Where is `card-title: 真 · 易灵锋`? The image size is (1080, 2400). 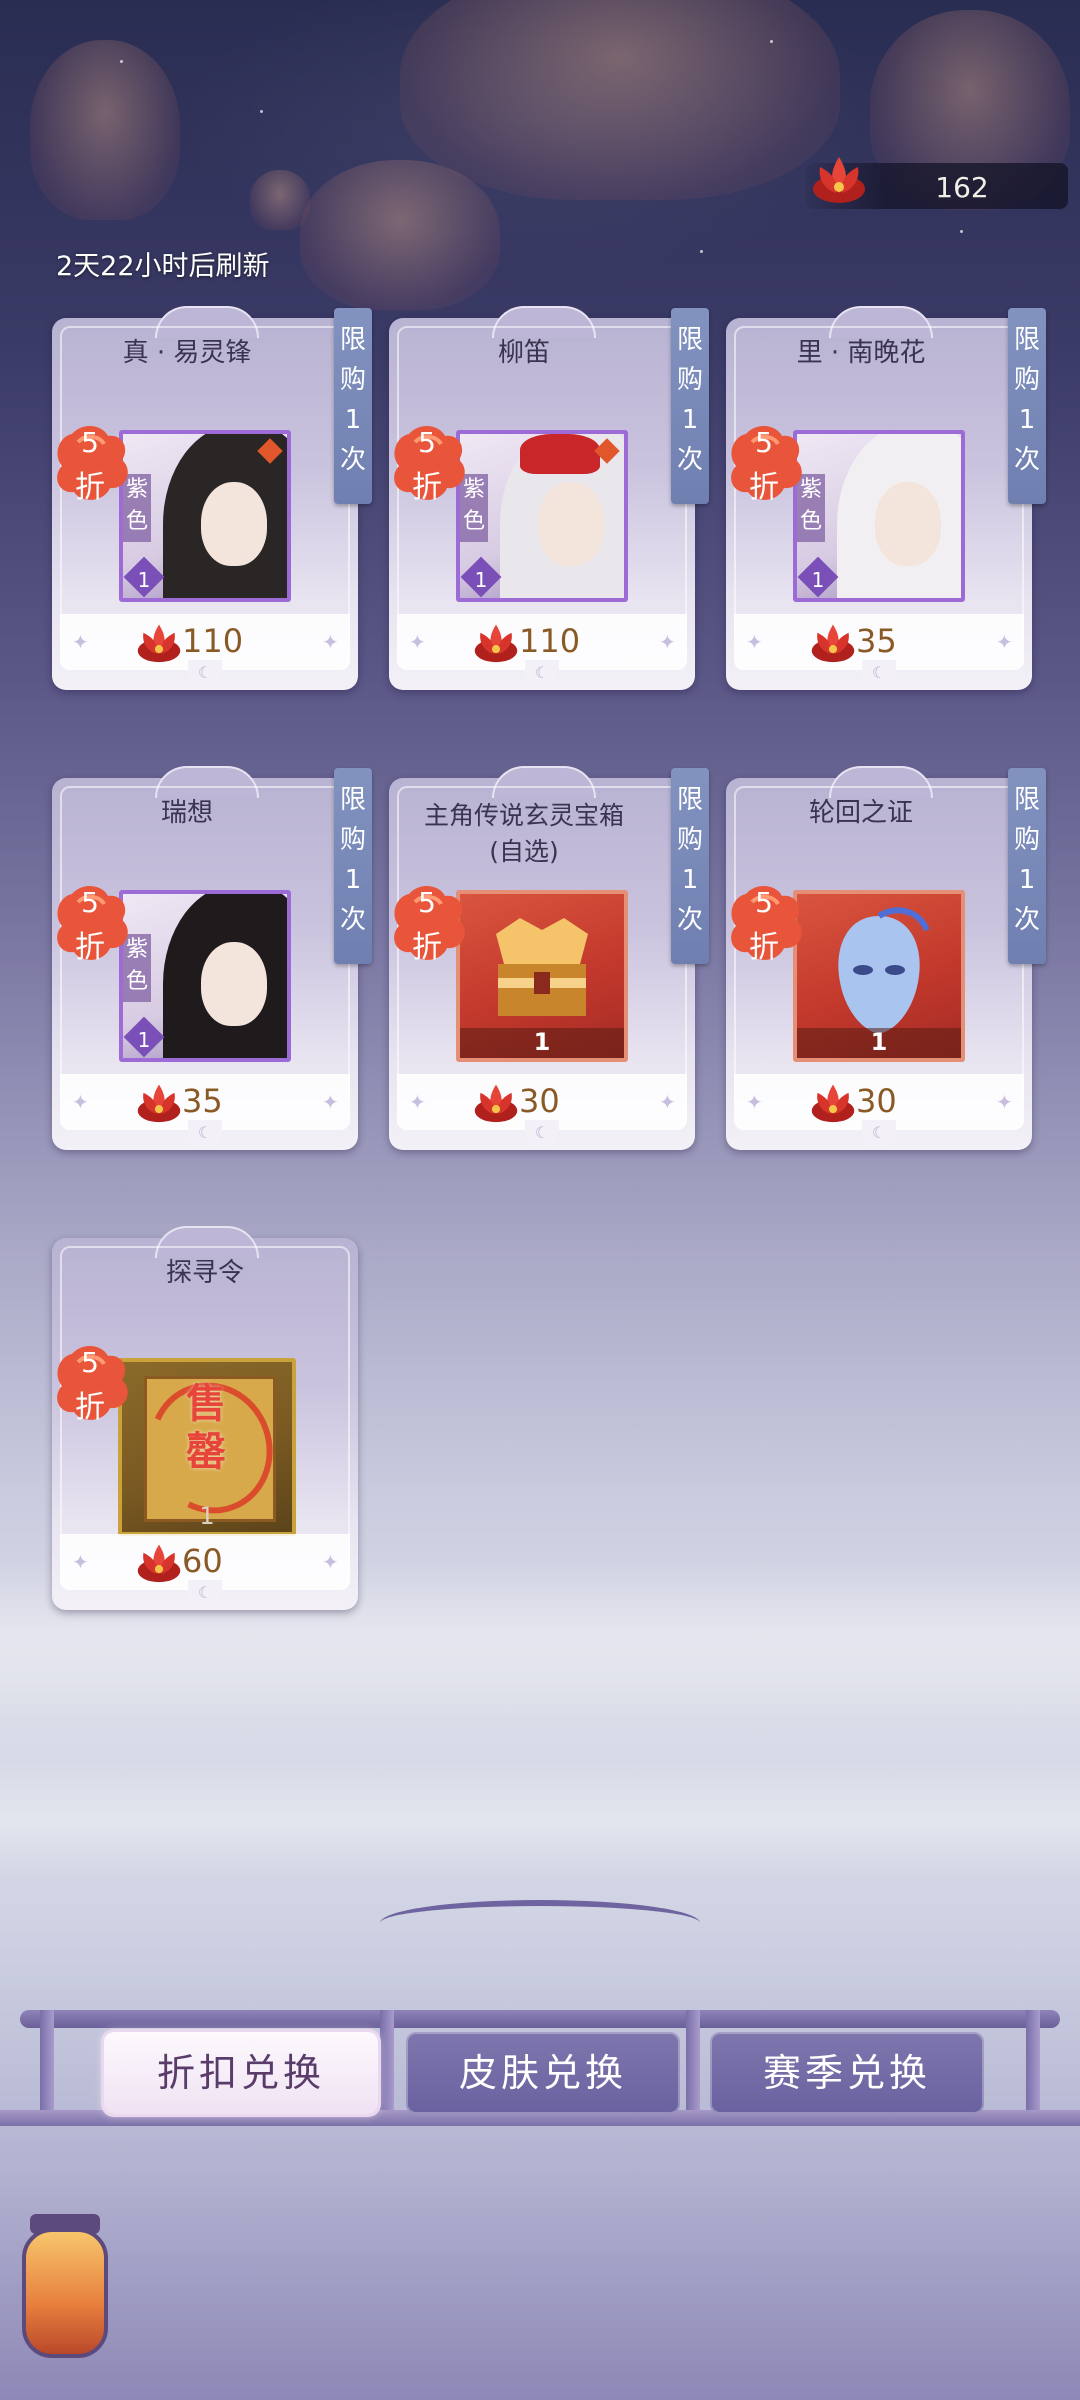
card-title: 真 · 易灵锋 is located at coordinates (187, 353).